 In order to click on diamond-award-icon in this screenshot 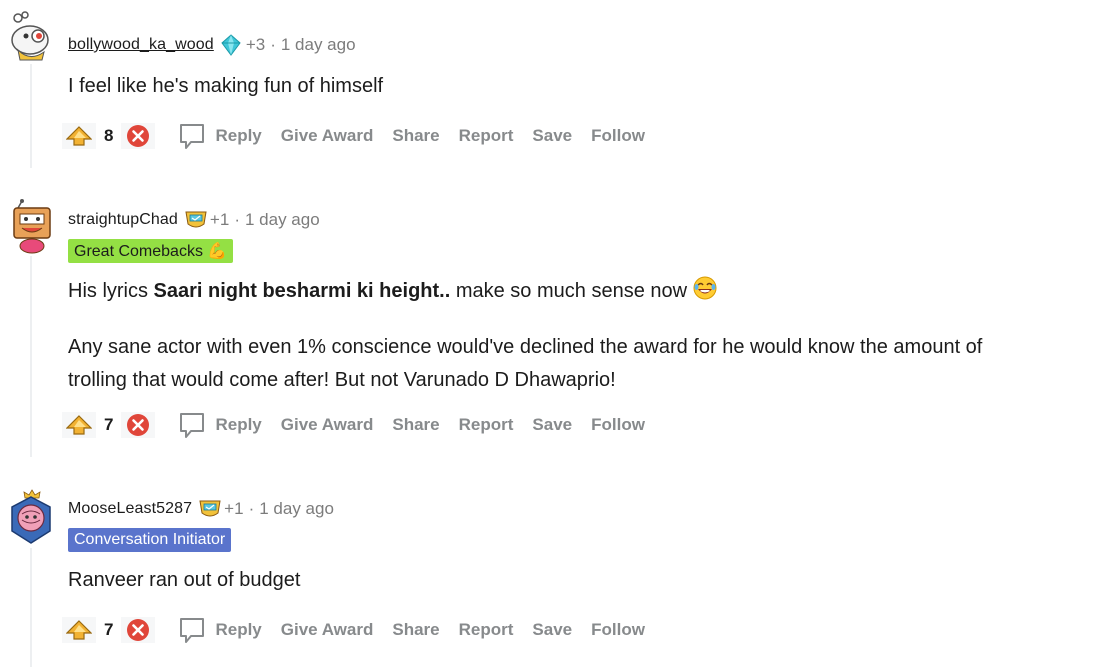, I will do `click(231, 45)`.